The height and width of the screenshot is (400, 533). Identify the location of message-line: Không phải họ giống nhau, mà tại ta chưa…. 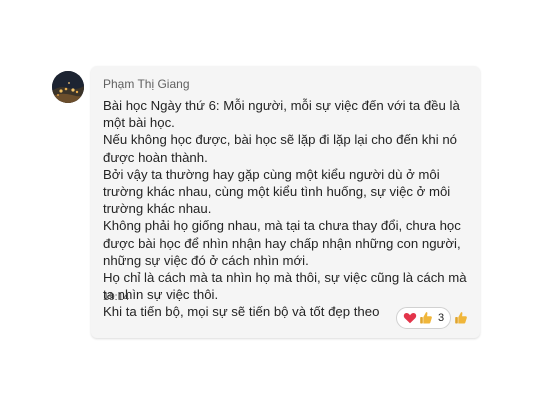
(282, 243).